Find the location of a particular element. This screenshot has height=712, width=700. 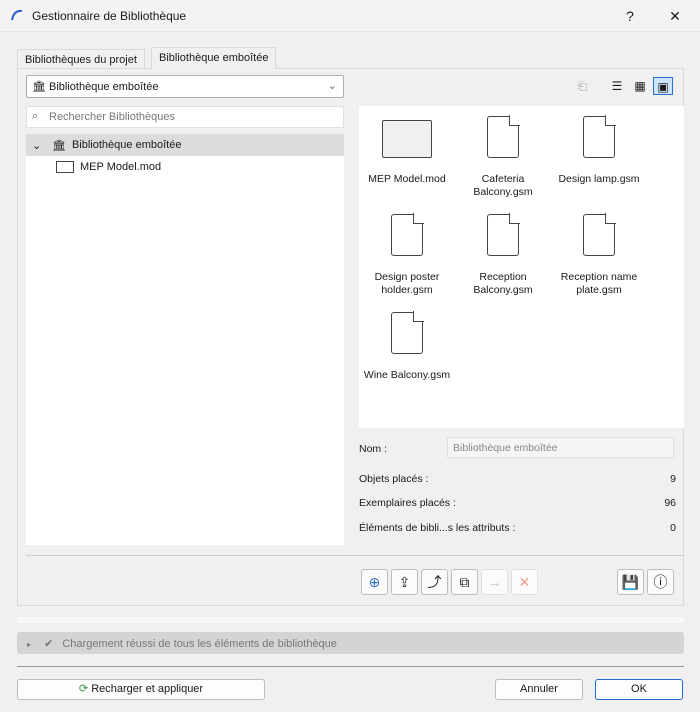

search-placeholder: Rechercher Bibliothèques is located at coordinates (112, 117).